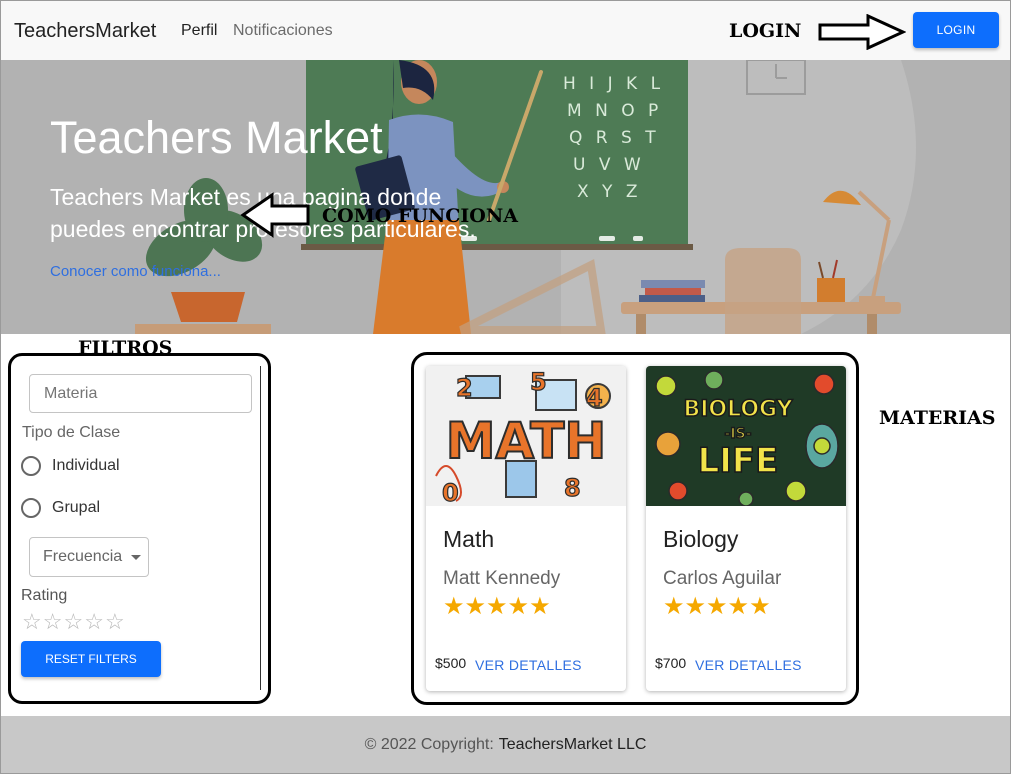 The height and width of the screenshot is (774, 1011). I want to click on radio-individual-label: Individual, so click(86, 466).